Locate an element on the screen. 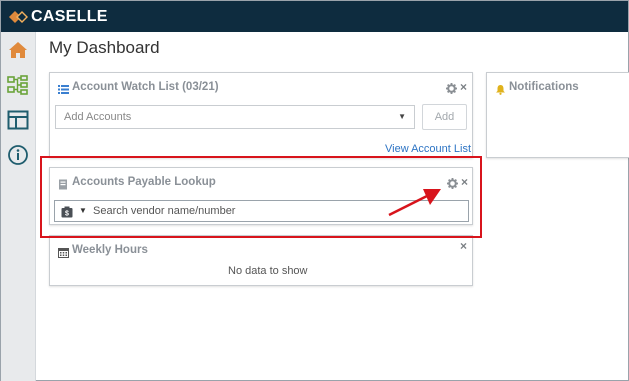 Image resolution: width=629 pixels, height=381 pixels. gear-icon is located at coordinates (451, 87).